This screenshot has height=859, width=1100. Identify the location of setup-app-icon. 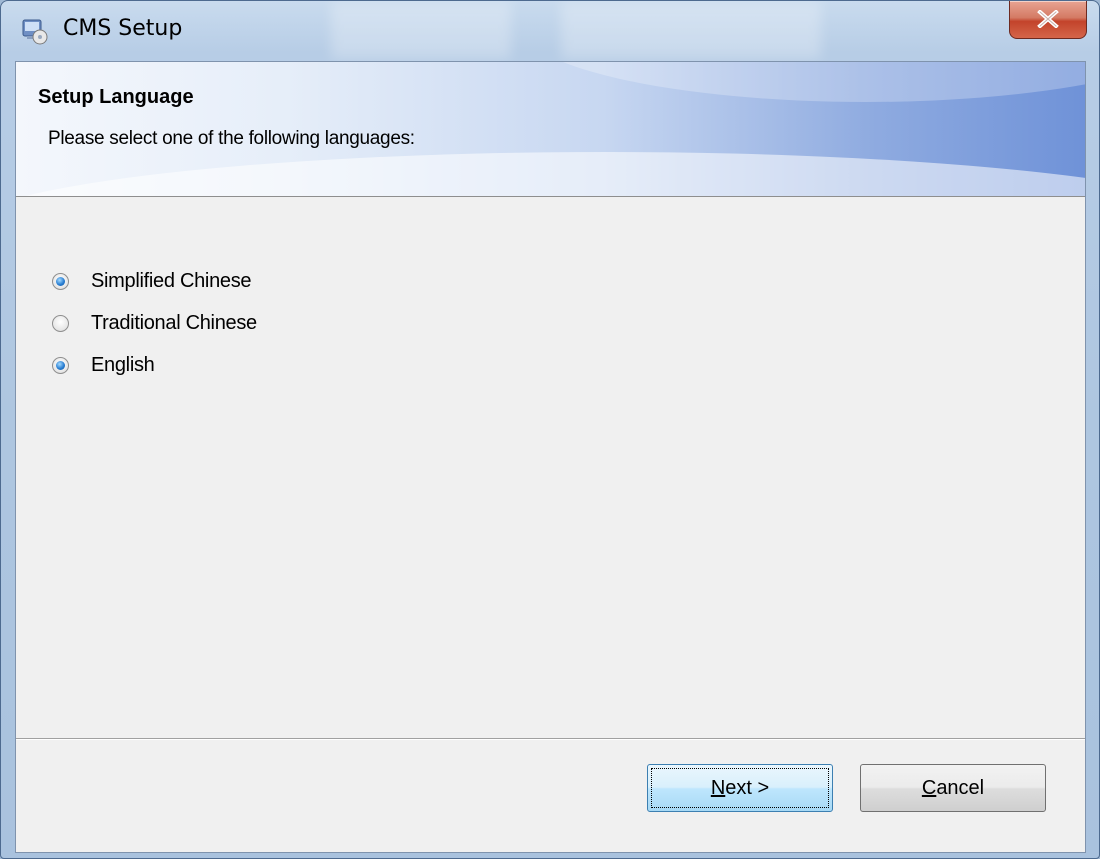
(35, 31).